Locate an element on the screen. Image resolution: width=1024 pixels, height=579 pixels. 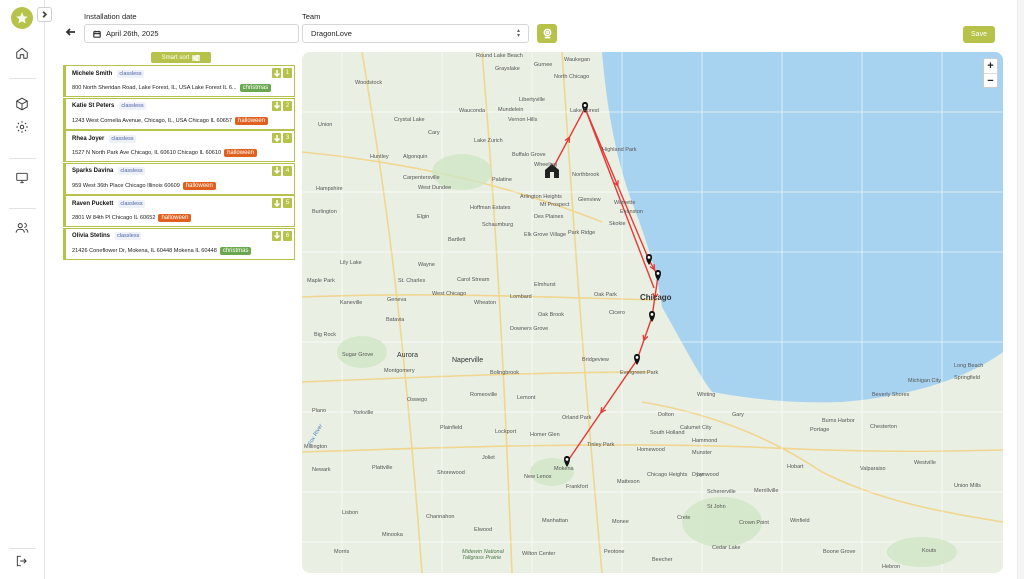
zoom-in-button: + is located at coordinates (990, 66).